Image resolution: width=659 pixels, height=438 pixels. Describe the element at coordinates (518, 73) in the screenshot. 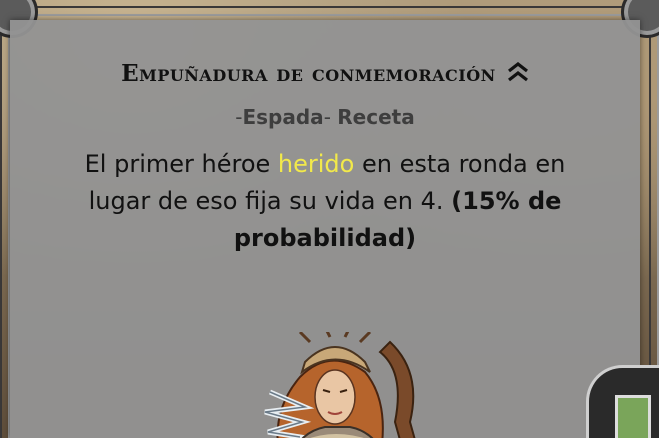

I see `double-chevron-up-icon` at that location.